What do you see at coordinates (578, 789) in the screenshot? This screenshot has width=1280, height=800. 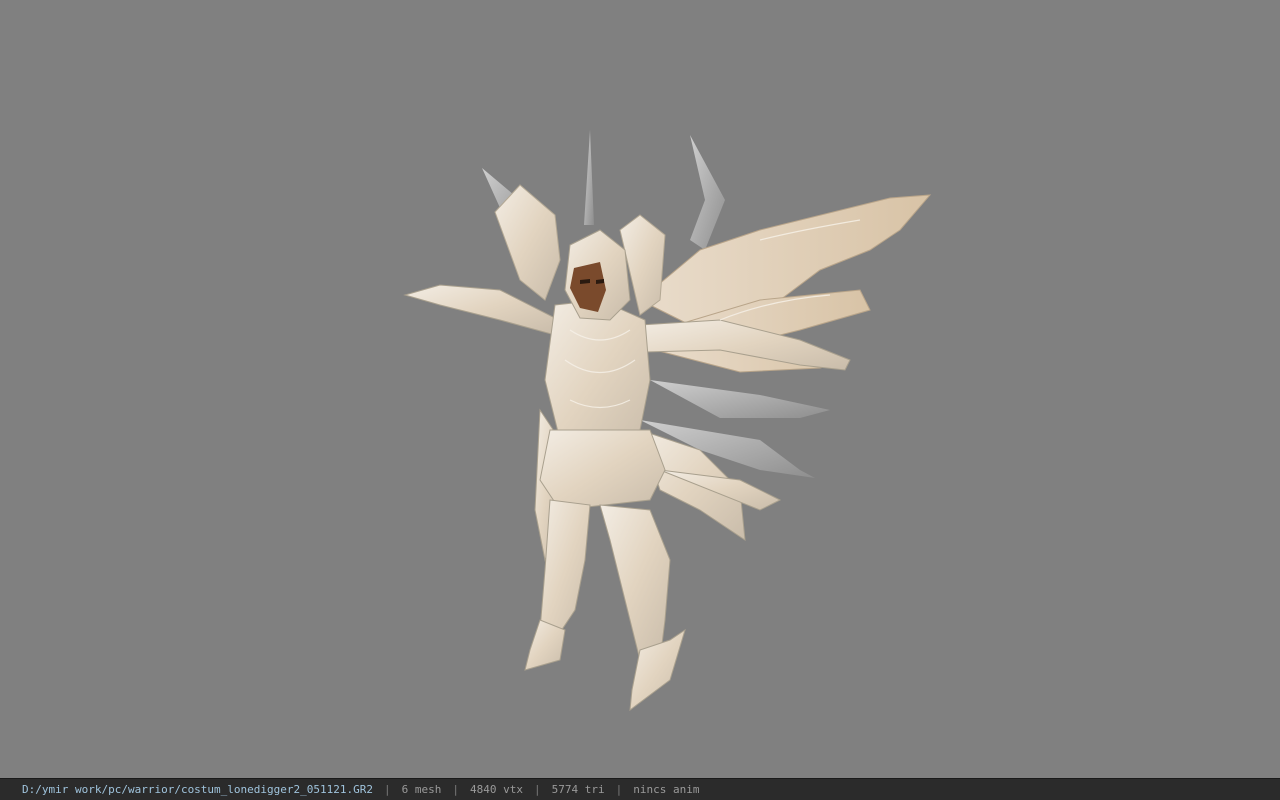 I see `triangle-count: 5774 tri` at bounding box center [578, 789].